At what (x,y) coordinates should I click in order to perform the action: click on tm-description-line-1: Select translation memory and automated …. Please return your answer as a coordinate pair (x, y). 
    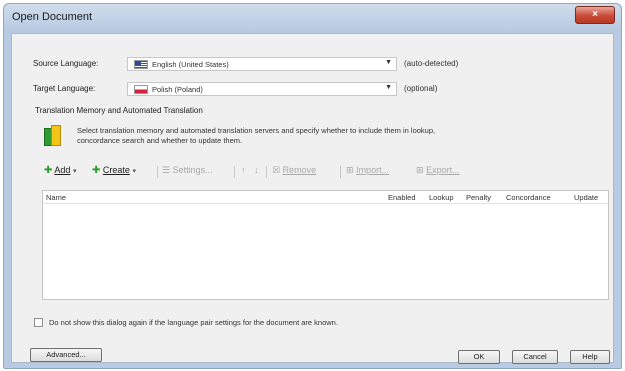
    Looking at the image, I should click on (256, 130).